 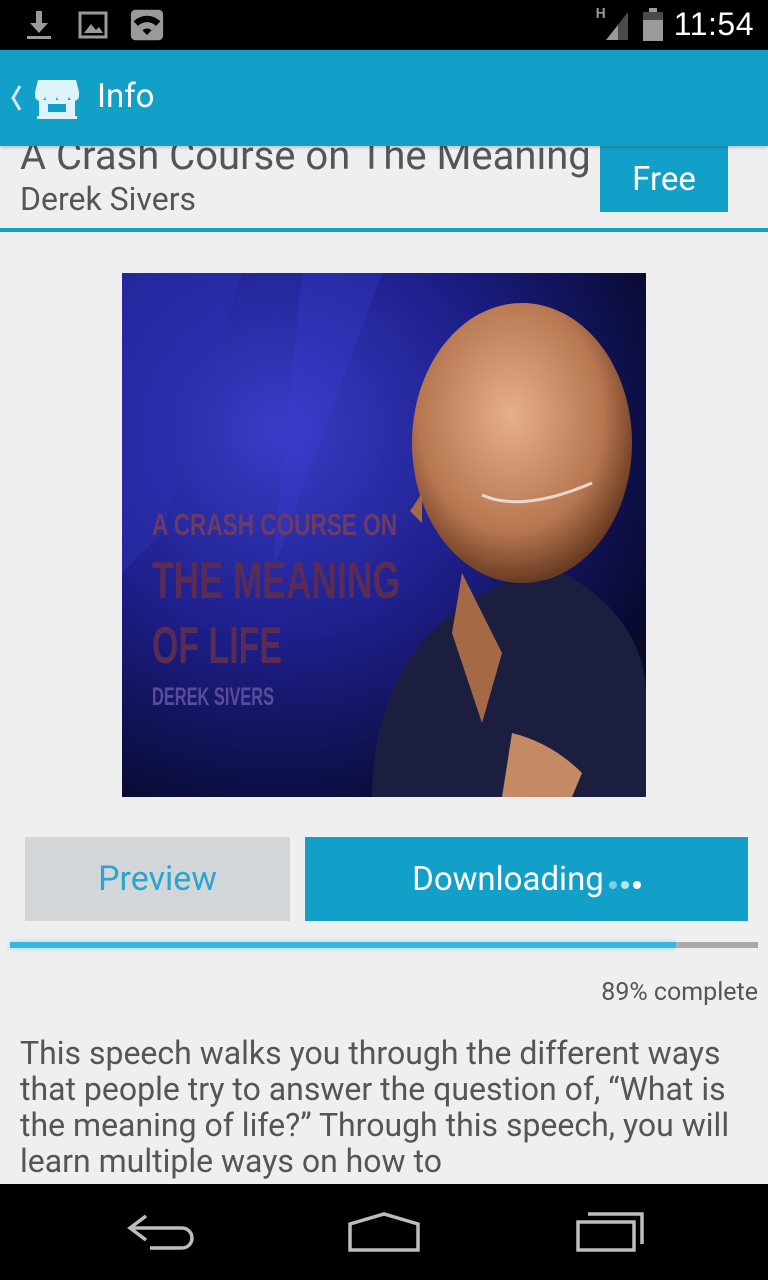 What do you see at coordinates (343, 945) in the screenshot?
I see `download-progress-fill` at bounding box center [343, 945].